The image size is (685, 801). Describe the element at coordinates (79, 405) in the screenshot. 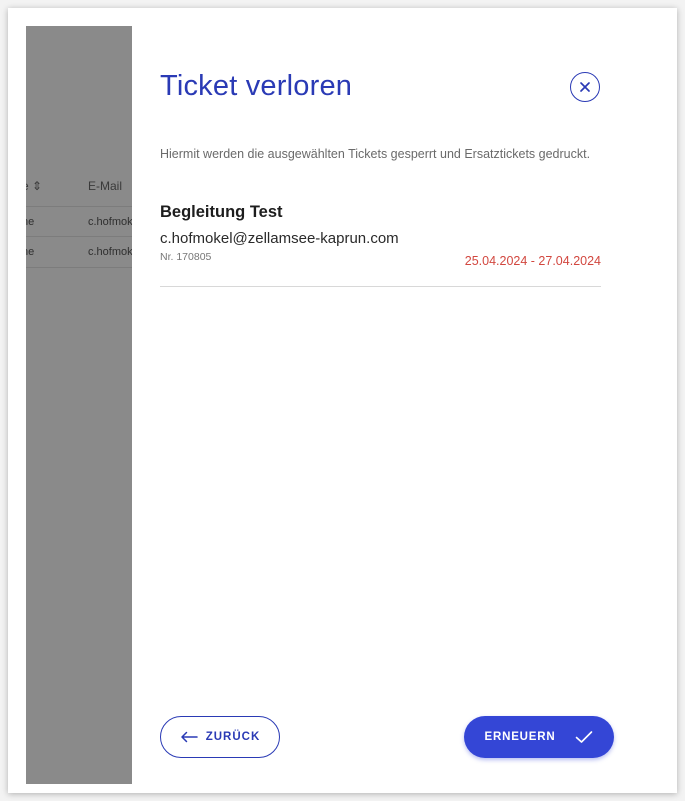

I see `dimmed-background-table: e ⇕ E-Mail he c.hofmokel he c.hofmokel` at that location.